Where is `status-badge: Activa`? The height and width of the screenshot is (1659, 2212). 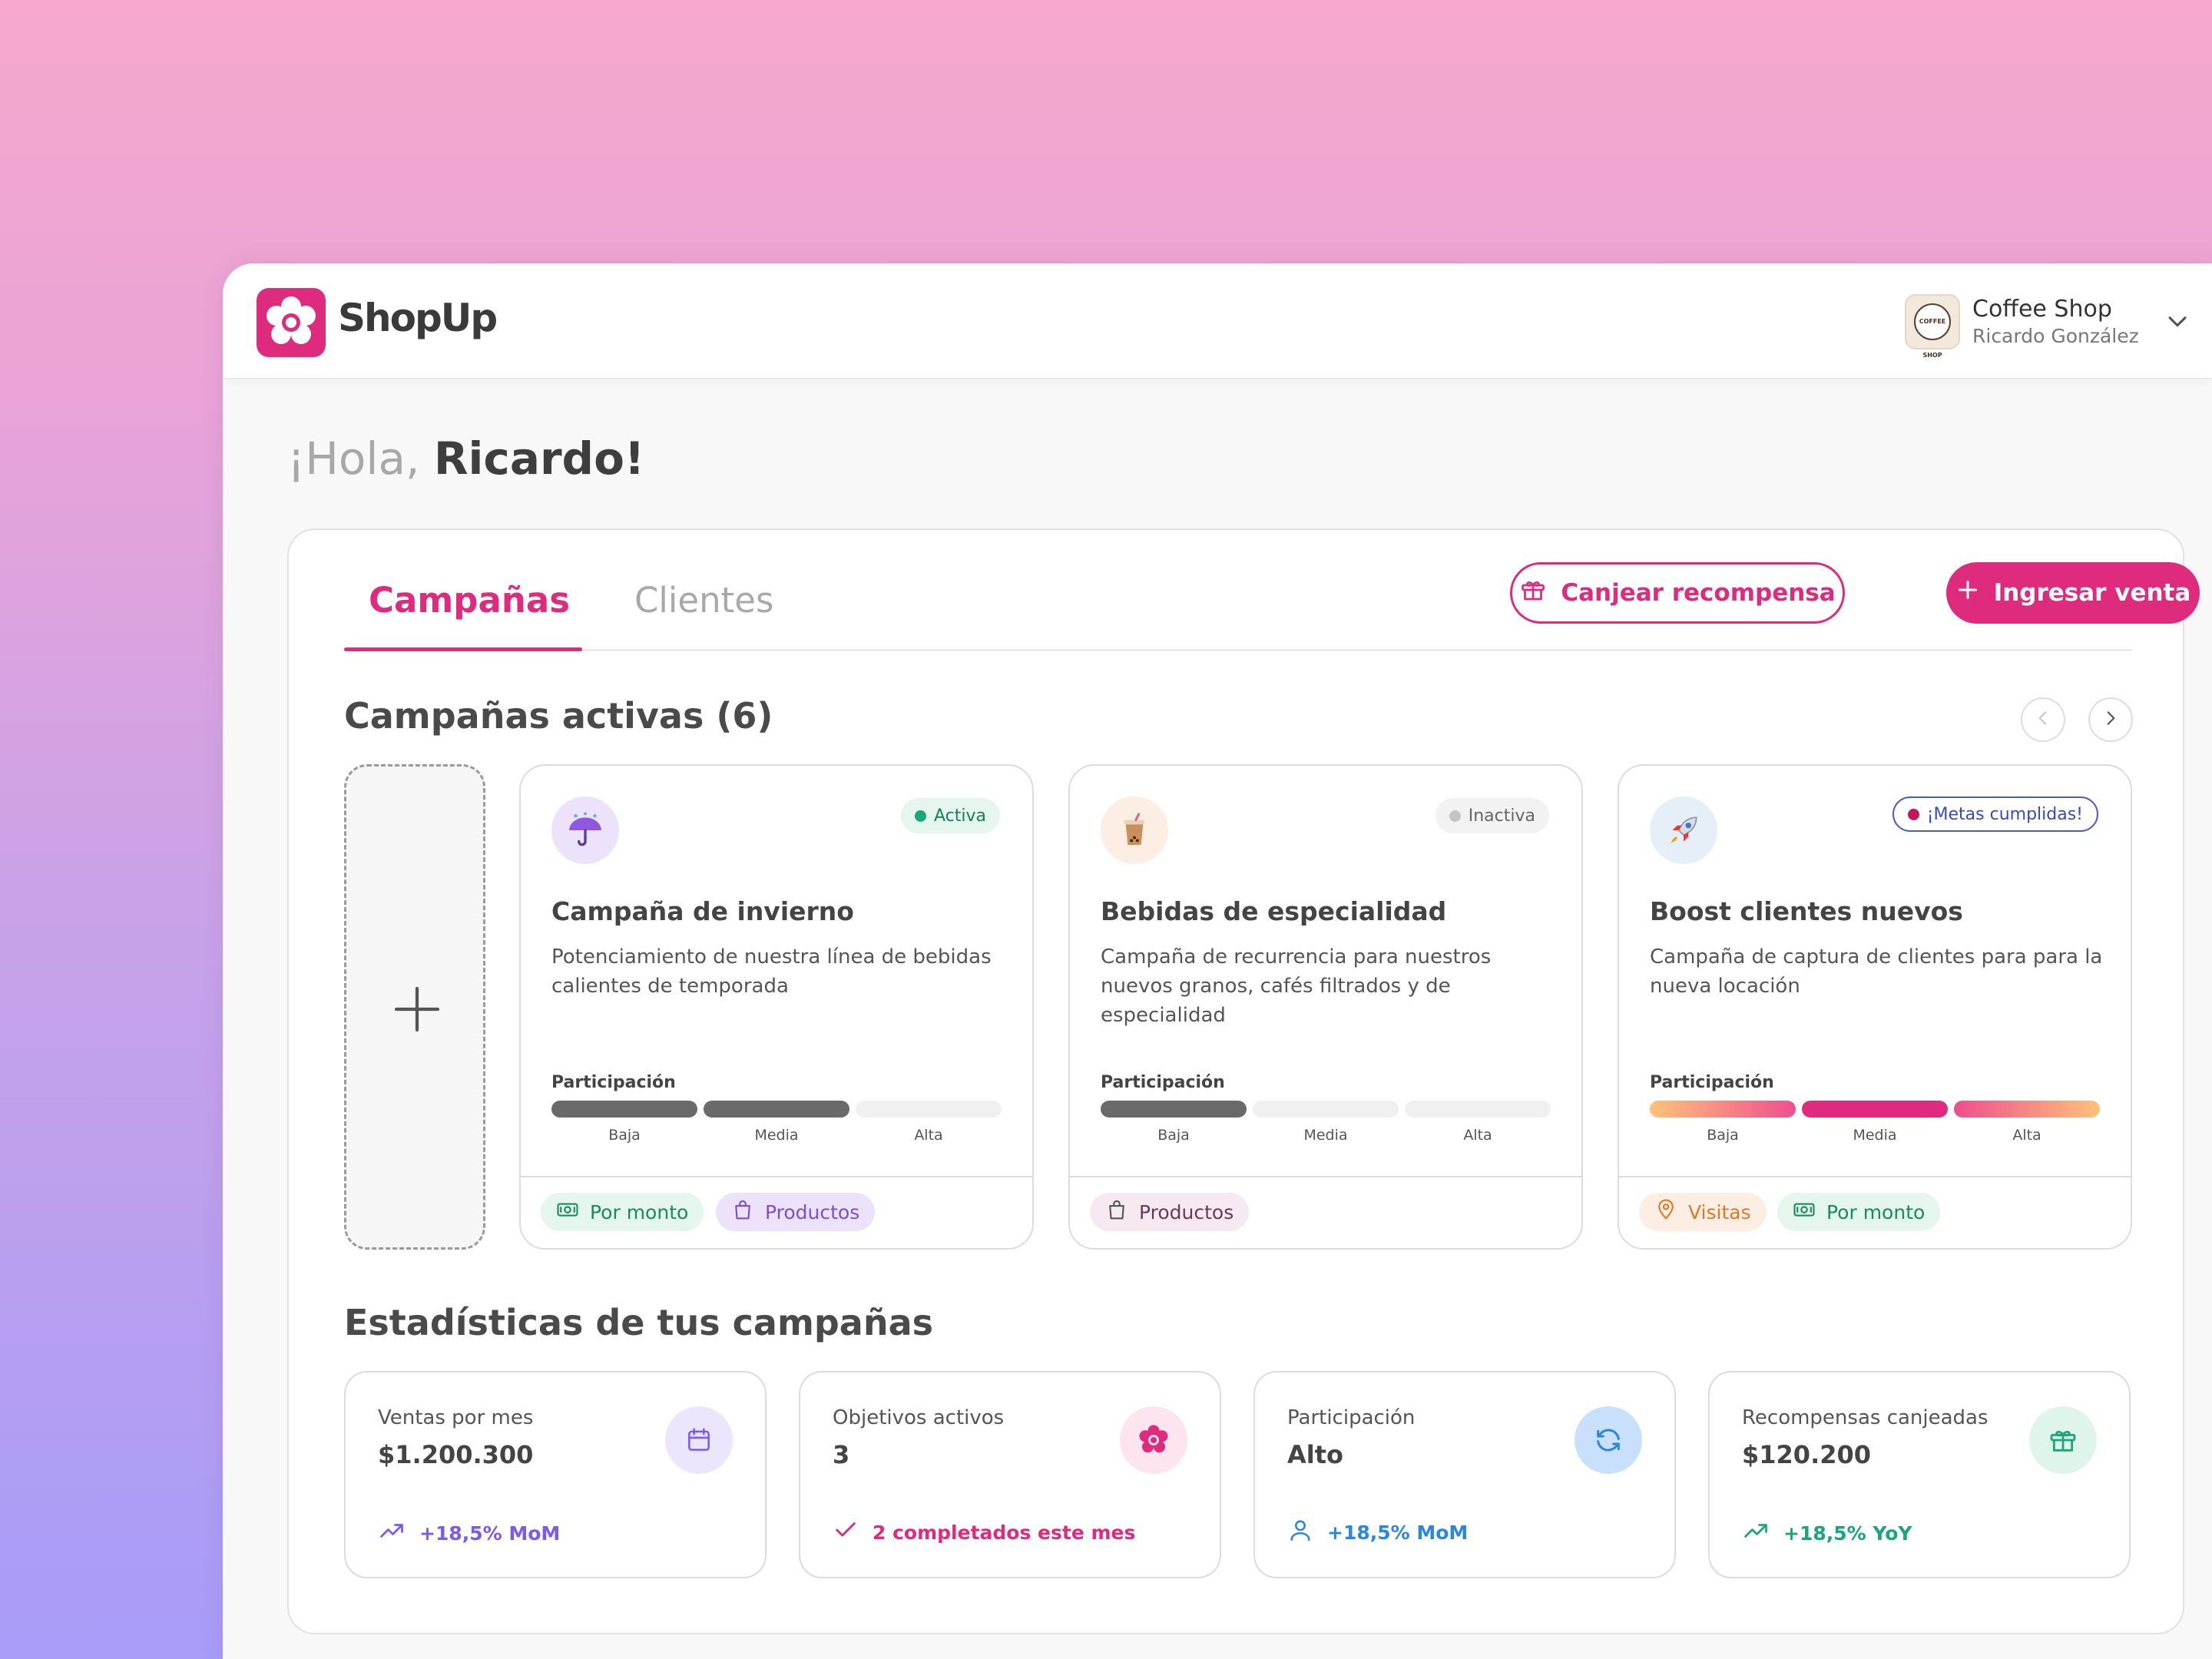 status-badge: Activa is located at coordinates (950, 815).